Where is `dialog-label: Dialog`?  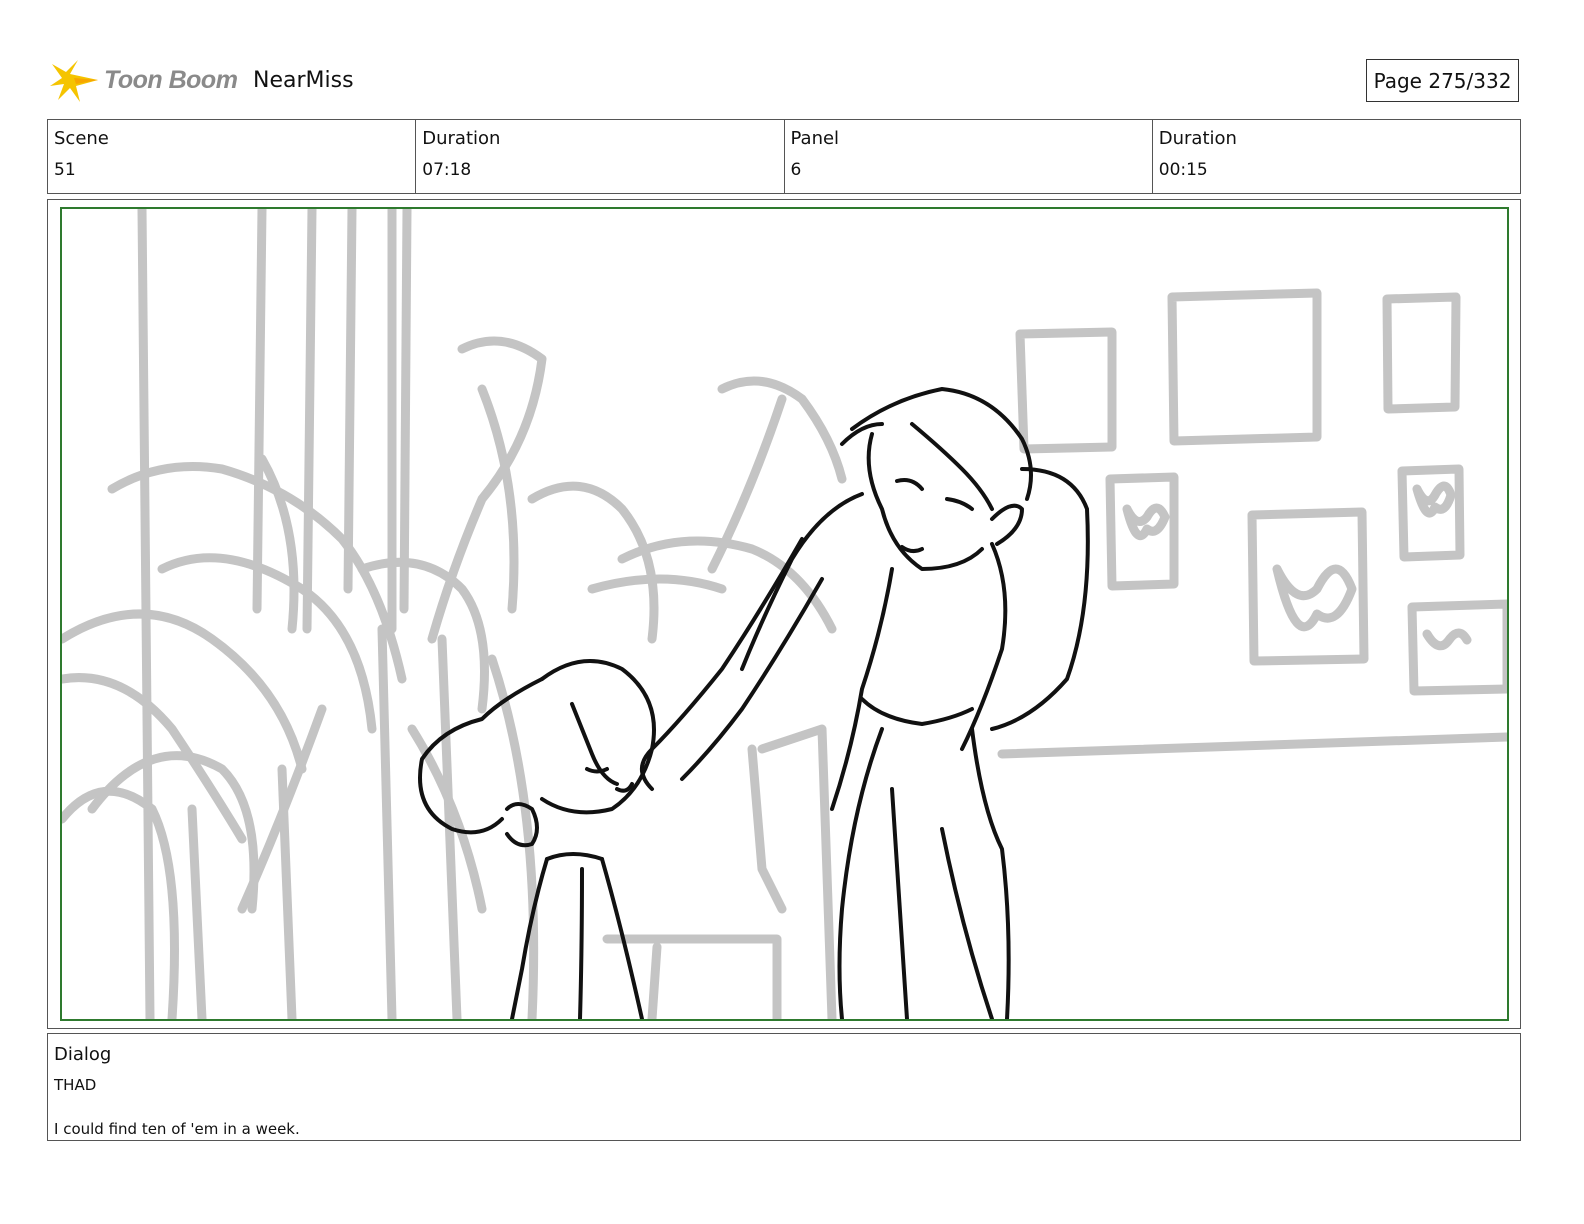
dialog-label: Dialog is located at coordinates (83, 1054).